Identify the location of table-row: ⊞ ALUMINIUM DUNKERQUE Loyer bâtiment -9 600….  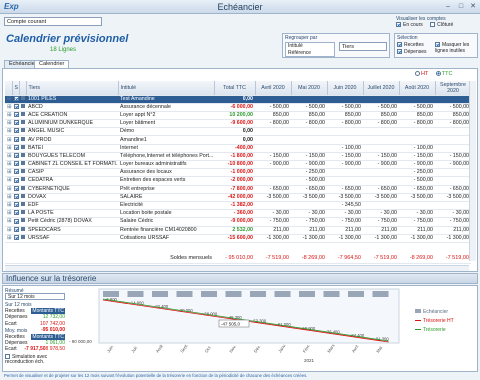
(238, 124).